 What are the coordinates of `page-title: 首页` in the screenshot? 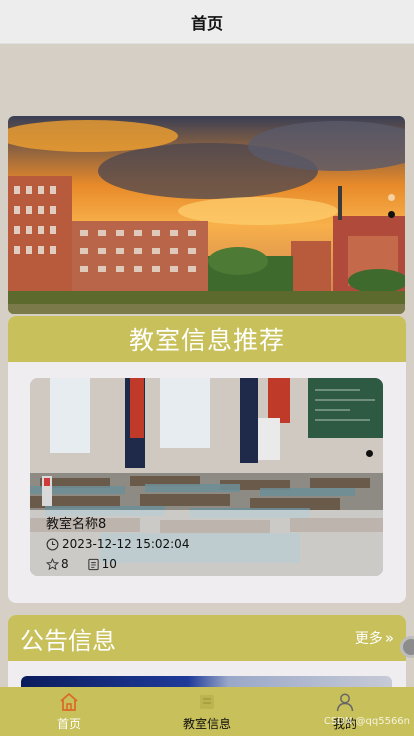 It's located at (206, 23).